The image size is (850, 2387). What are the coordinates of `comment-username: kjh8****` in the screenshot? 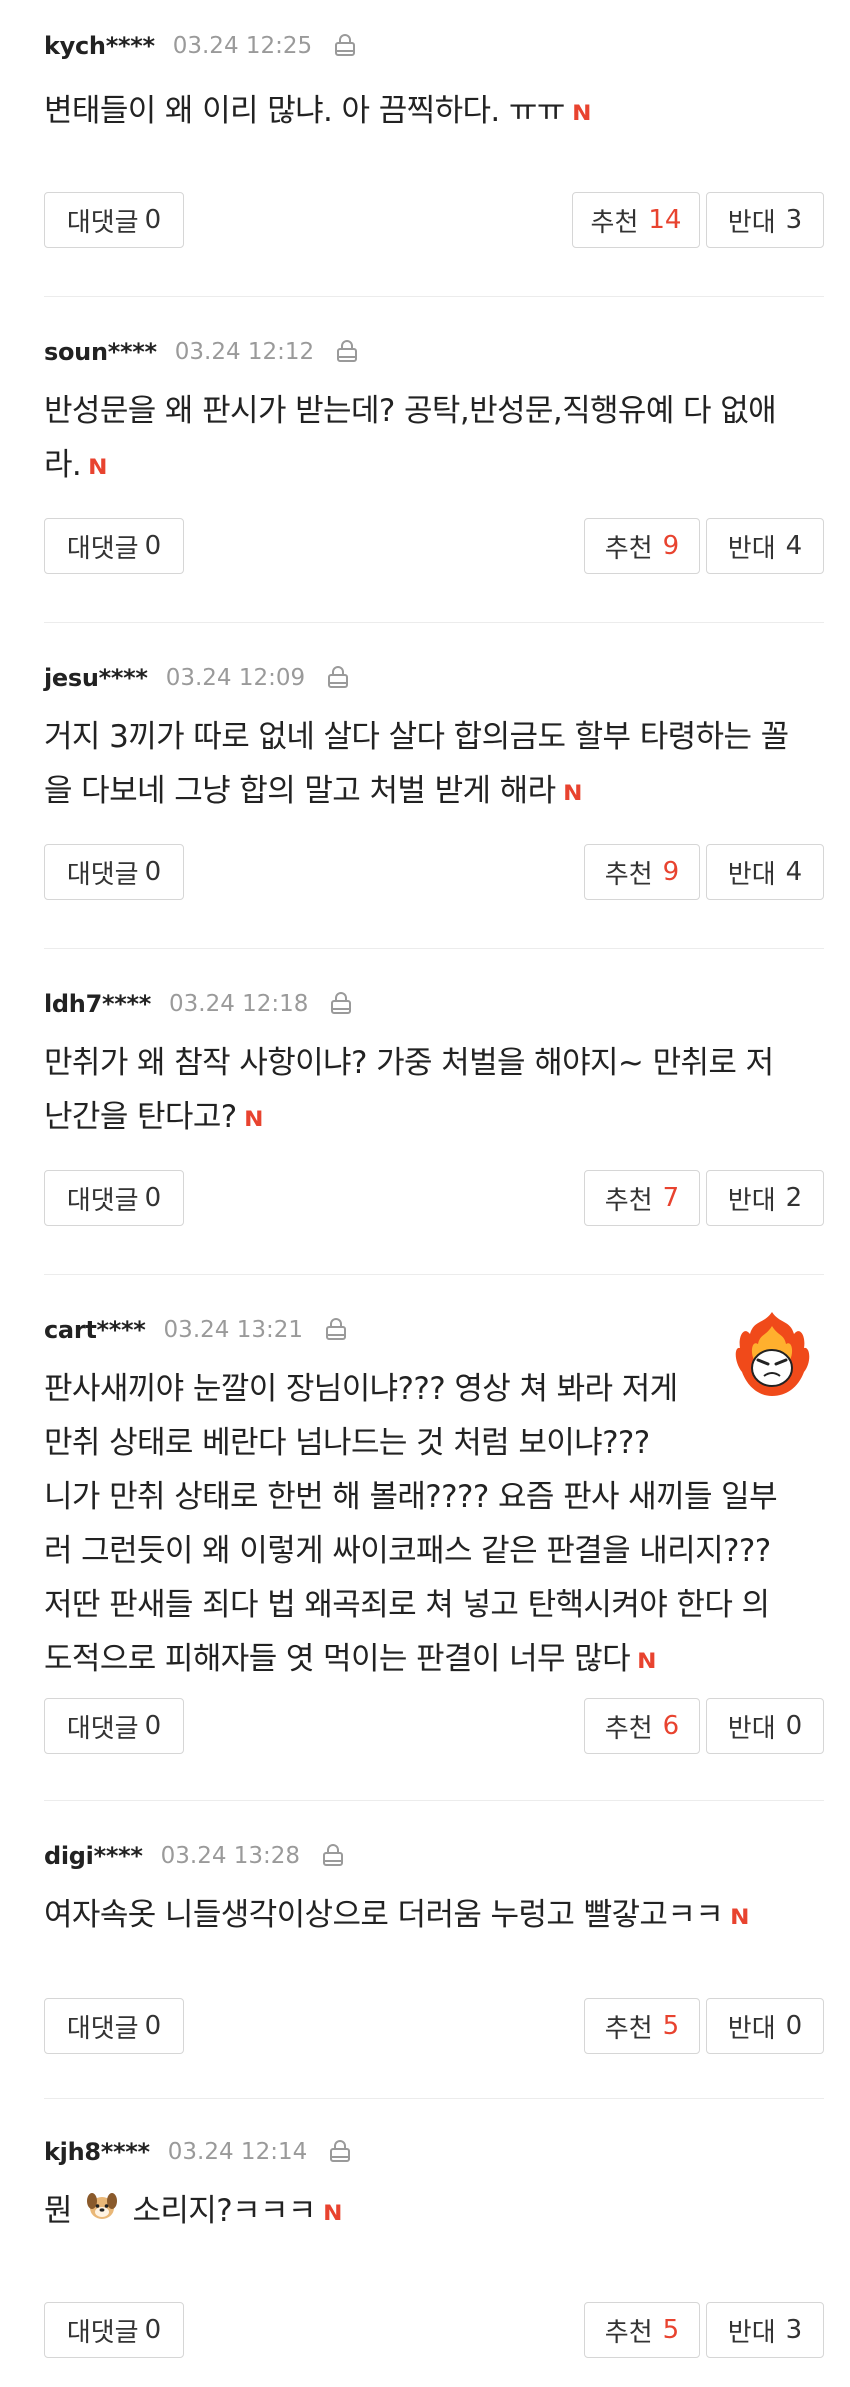 It's located at (97, 2152).